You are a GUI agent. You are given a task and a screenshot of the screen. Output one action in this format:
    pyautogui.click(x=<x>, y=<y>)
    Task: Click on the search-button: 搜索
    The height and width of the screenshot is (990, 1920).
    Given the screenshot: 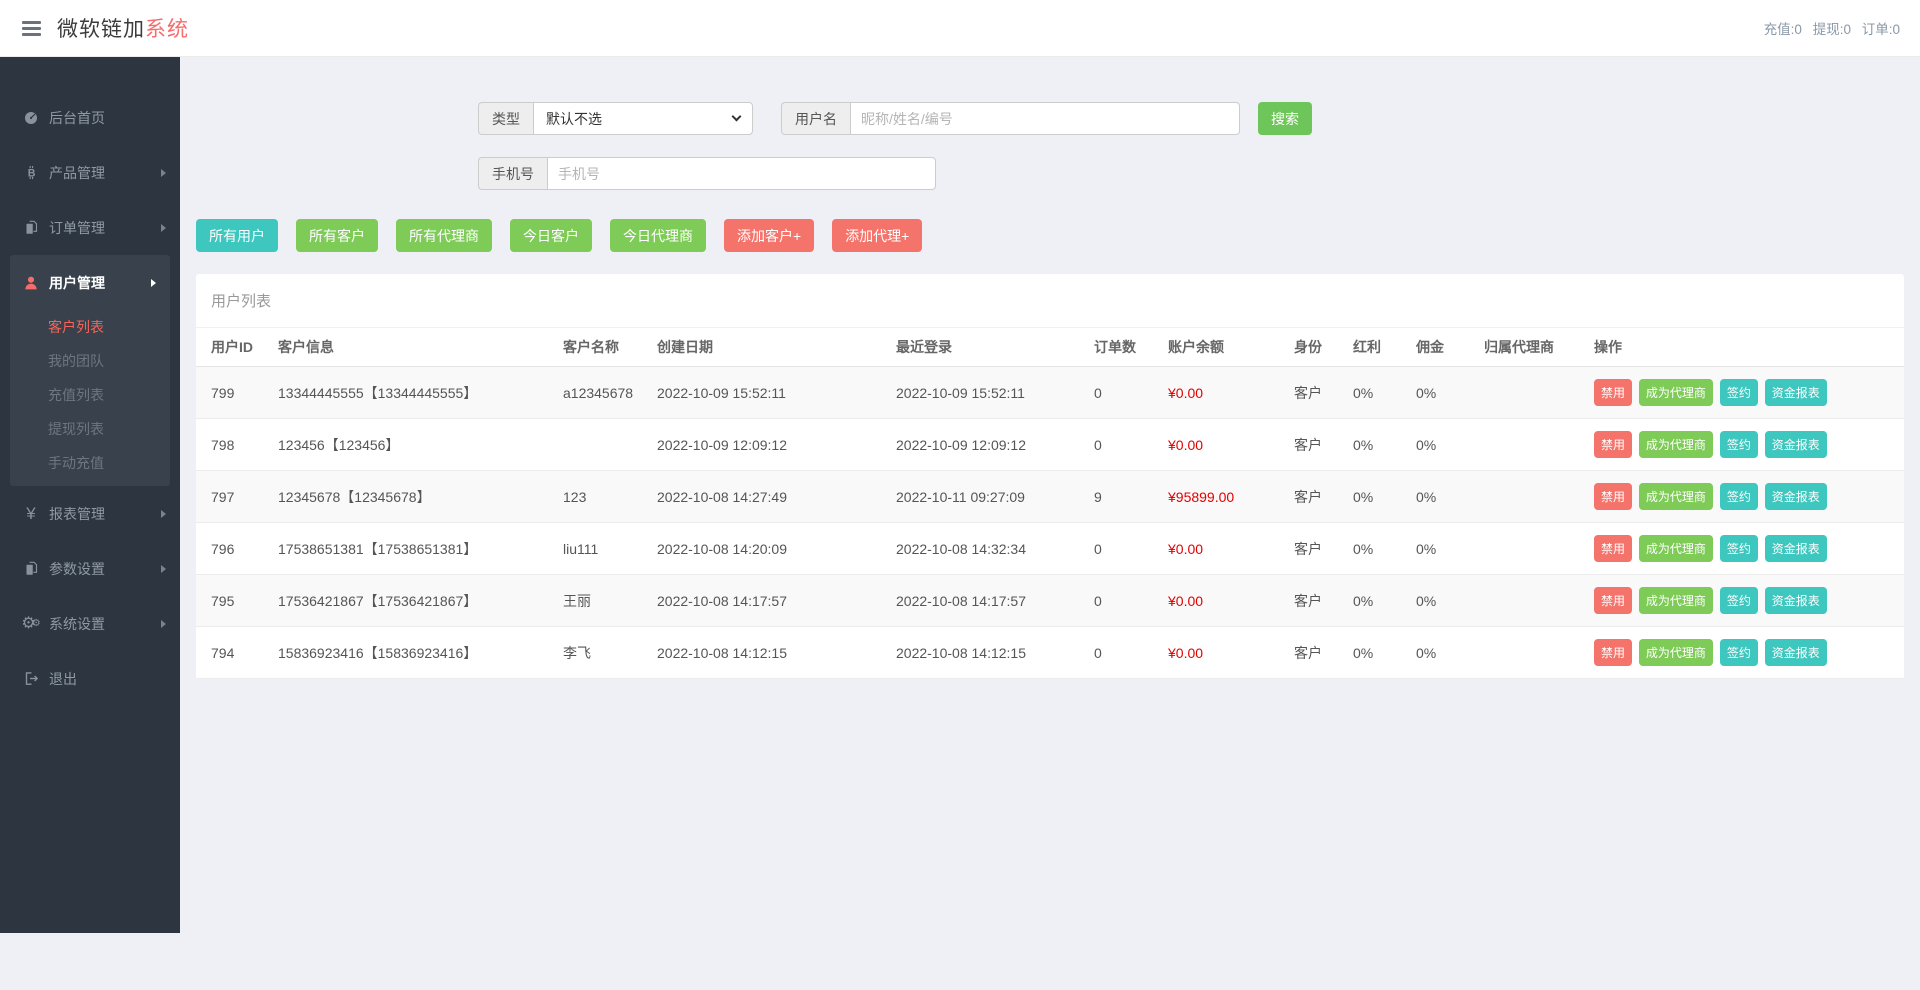 What is the action you would take?
    pyautogui.click(x=1285, y=118)
    